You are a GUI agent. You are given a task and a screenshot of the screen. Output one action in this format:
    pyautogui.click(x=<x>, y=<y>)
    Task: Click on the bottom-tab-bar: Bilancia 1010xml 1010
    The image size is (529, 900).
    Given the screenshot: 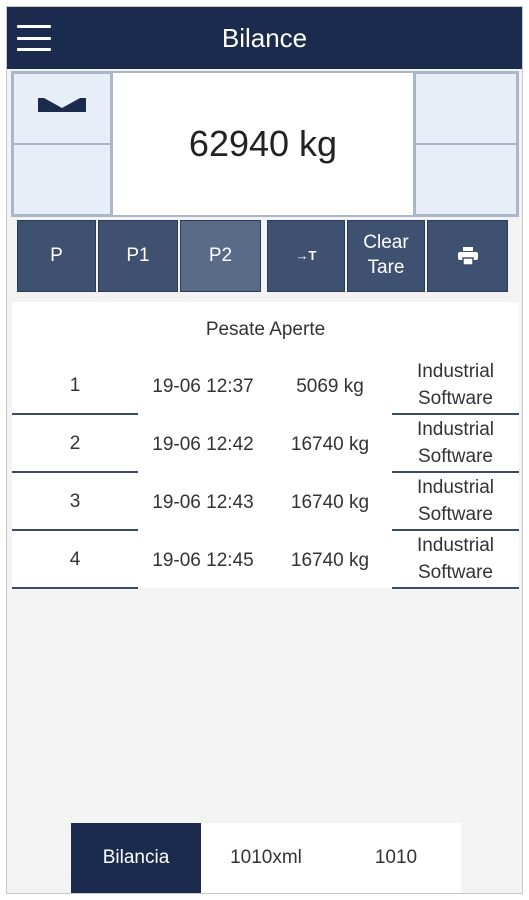 What is the action you would take?
    pyautogui.click(x=266, y=858)
    